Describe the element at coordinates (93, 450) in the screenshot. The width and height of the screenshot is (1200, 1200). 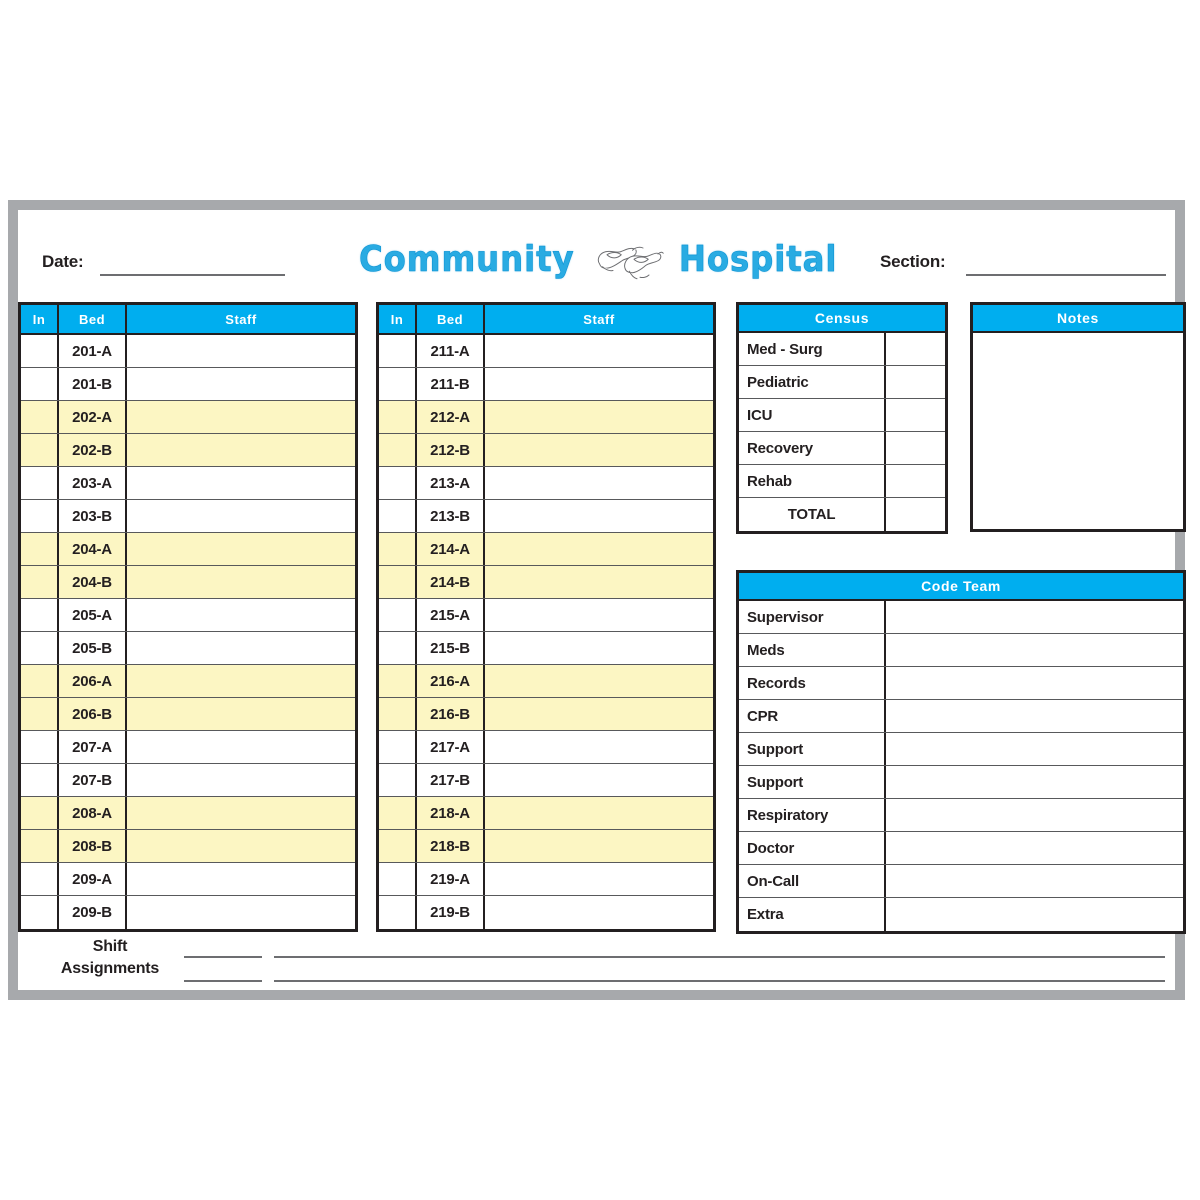
I see `bed-number-cell: 202-B` at that location.